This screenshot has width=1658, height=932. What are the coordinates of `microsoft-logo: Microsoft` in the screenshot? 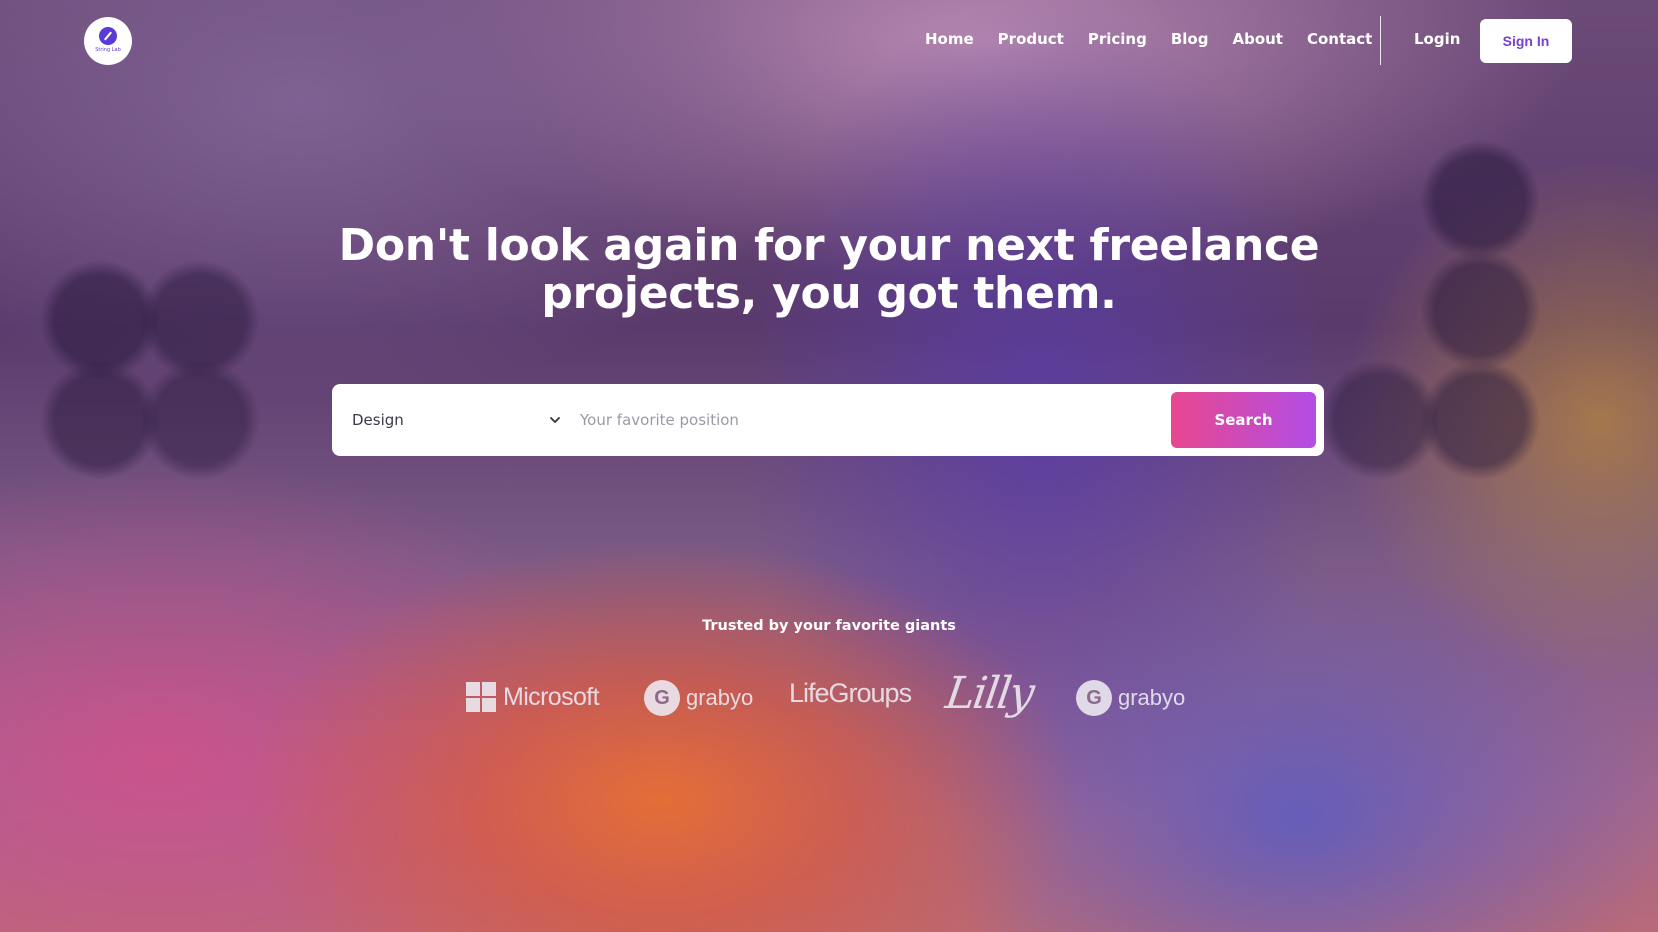 It's located at (533, 697).